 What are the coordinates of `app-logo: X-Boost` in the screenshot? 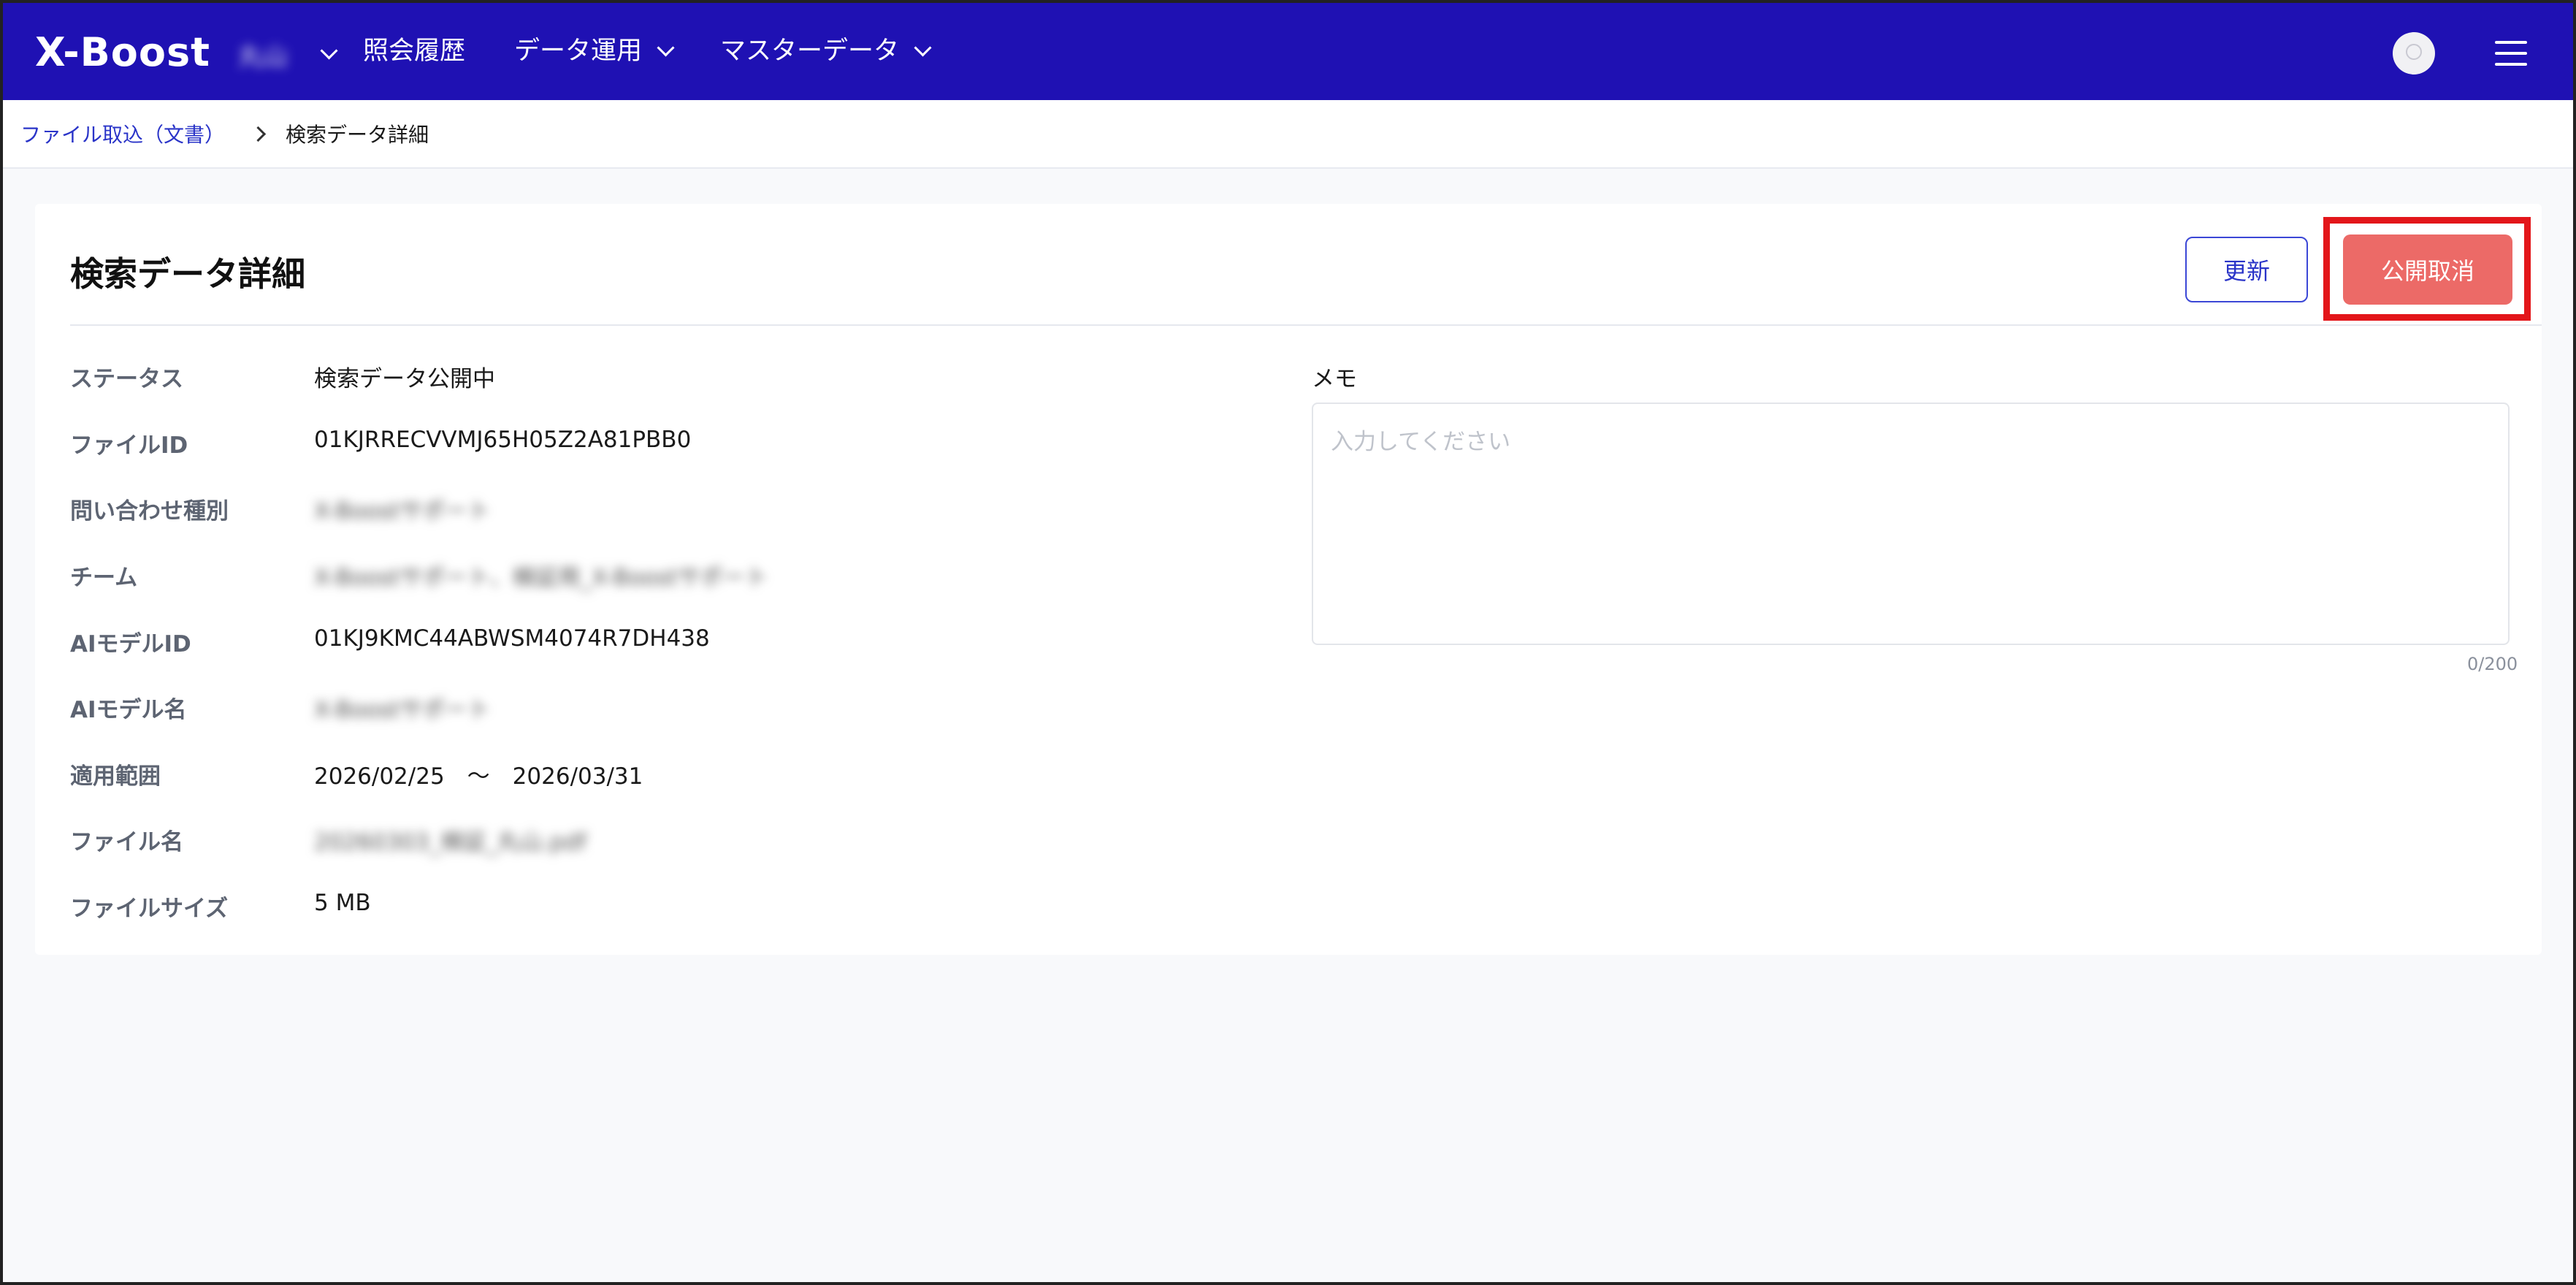 It's located at (122, 53).